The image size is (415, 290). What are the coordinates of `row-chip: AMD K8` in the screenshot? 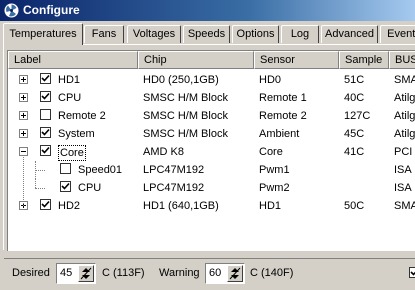 It's located at (163, 152).